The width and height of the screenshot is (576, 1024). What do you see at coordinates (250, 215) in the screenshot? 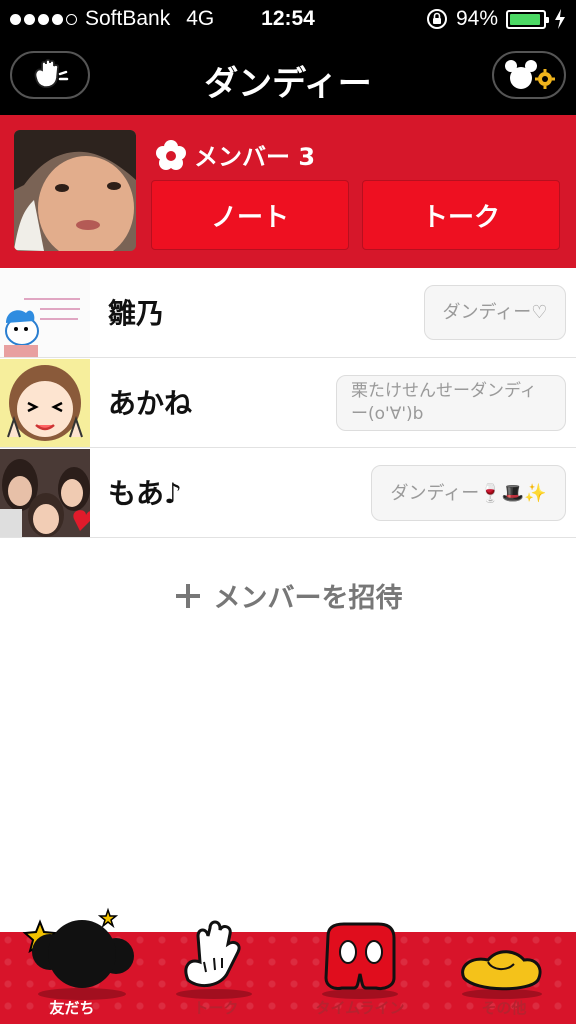
I see `note-button: ノート` at bounding box center [250, 215].